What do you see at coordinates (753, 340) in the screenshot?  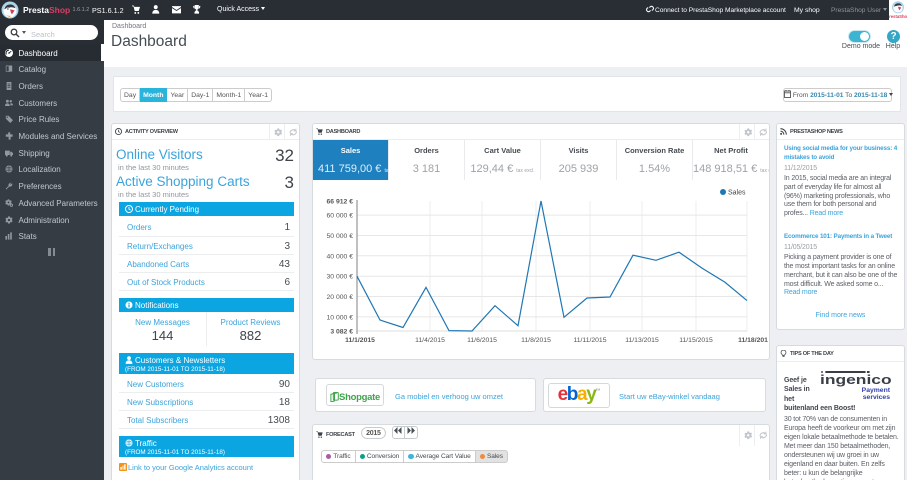 I see `svg-text: 11/18/201` at bounding box center [753, 340].